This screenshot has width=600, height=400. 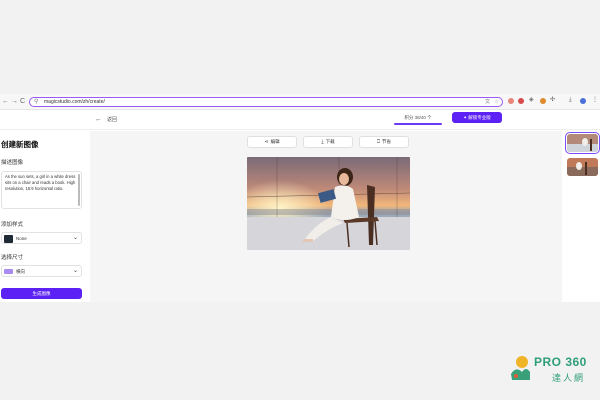 I want to click on edit-label: 编辑, so click(x=275, y=141).